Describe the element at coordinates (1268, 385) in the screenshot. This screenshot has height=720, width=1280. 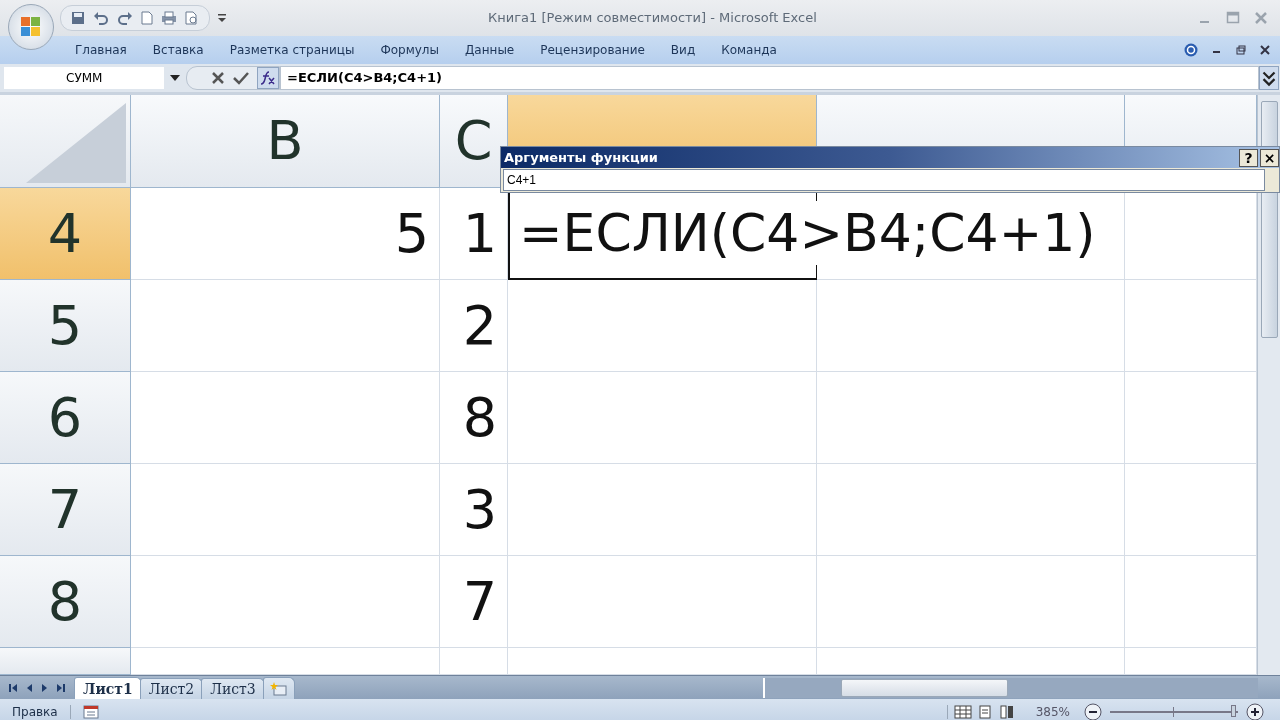
I see `vertical-scrollbar` at that location.